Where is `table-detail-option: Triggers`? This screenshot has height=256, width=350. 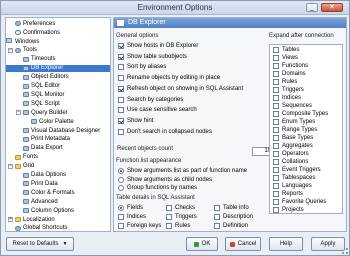 table-detail-option: Triggers is located at coordinates (181, 217).